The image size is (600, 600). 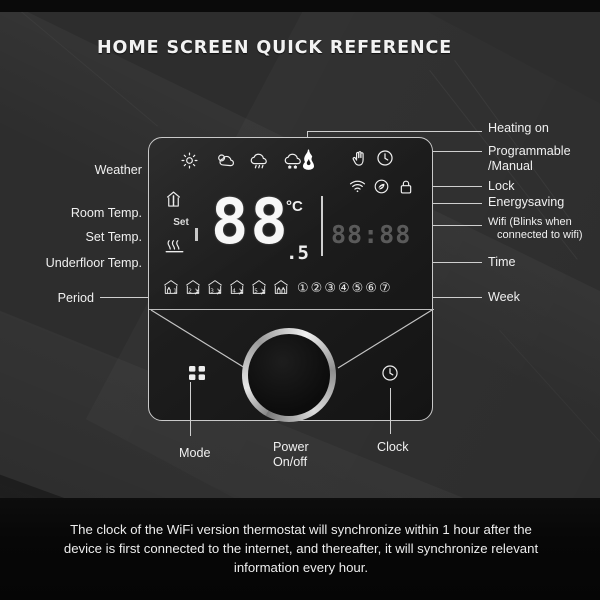 I want to click on underfloor-heat-icon, so click(x=181, y=246).